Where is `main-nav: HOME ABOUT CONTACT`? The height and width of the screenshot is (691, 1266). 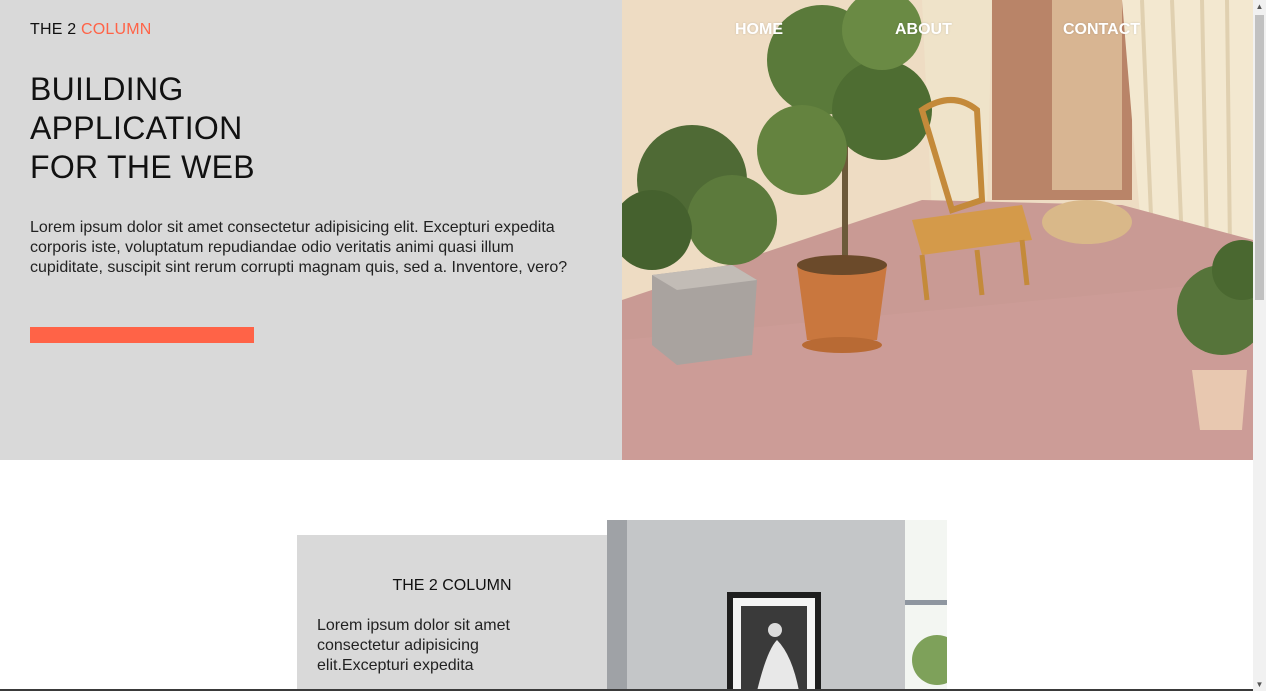 main-nav: HOME ABOUT CONTACT is located at coordinates (937, 31).